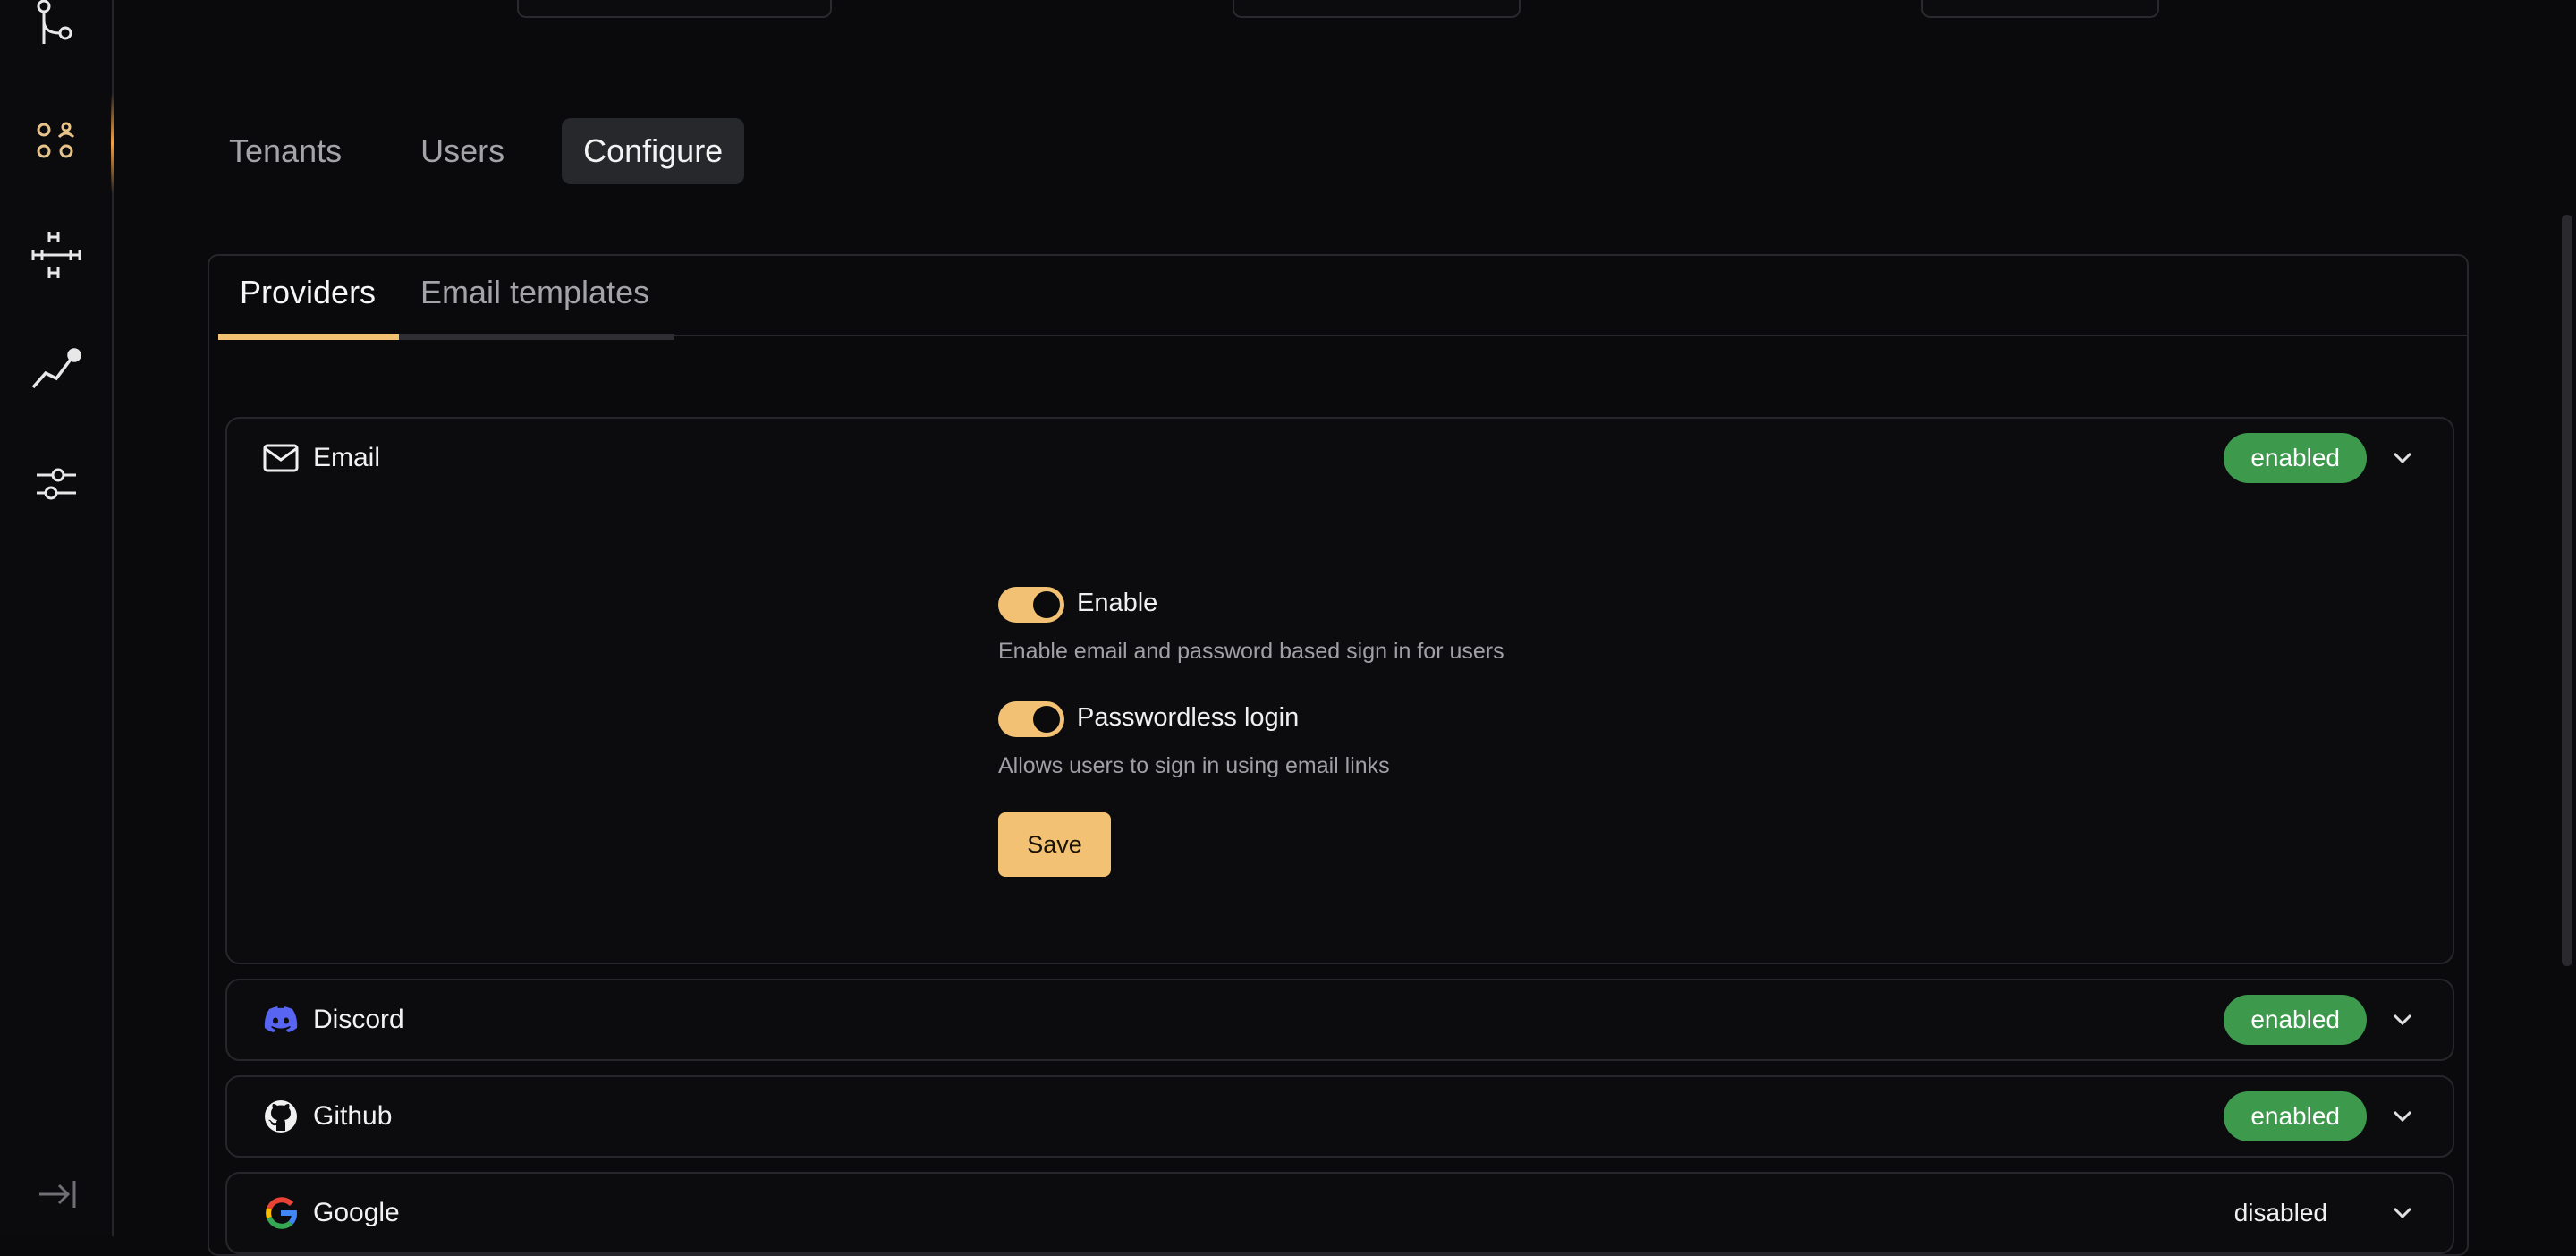 This screenshot has width=2576, height=1256. I want to click on provider-discord-header: Discord enabled, so click(1340, 1020).